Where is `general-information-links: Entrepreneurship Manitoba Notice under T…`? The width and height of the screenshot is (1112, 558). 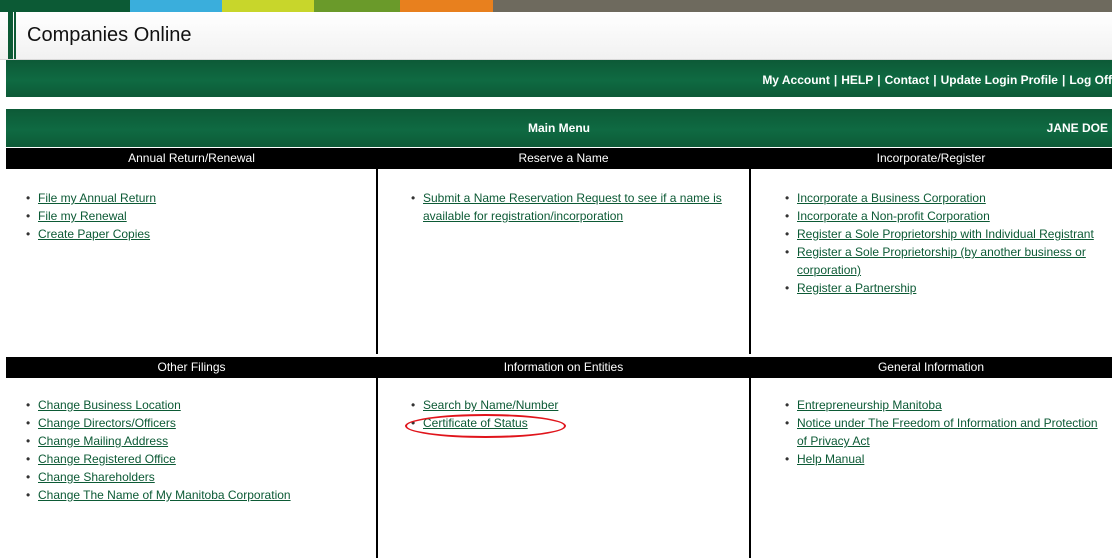 general-information-links: Entrepreneurship Manitoba Notice under T… is located at coordinates (942, 432).